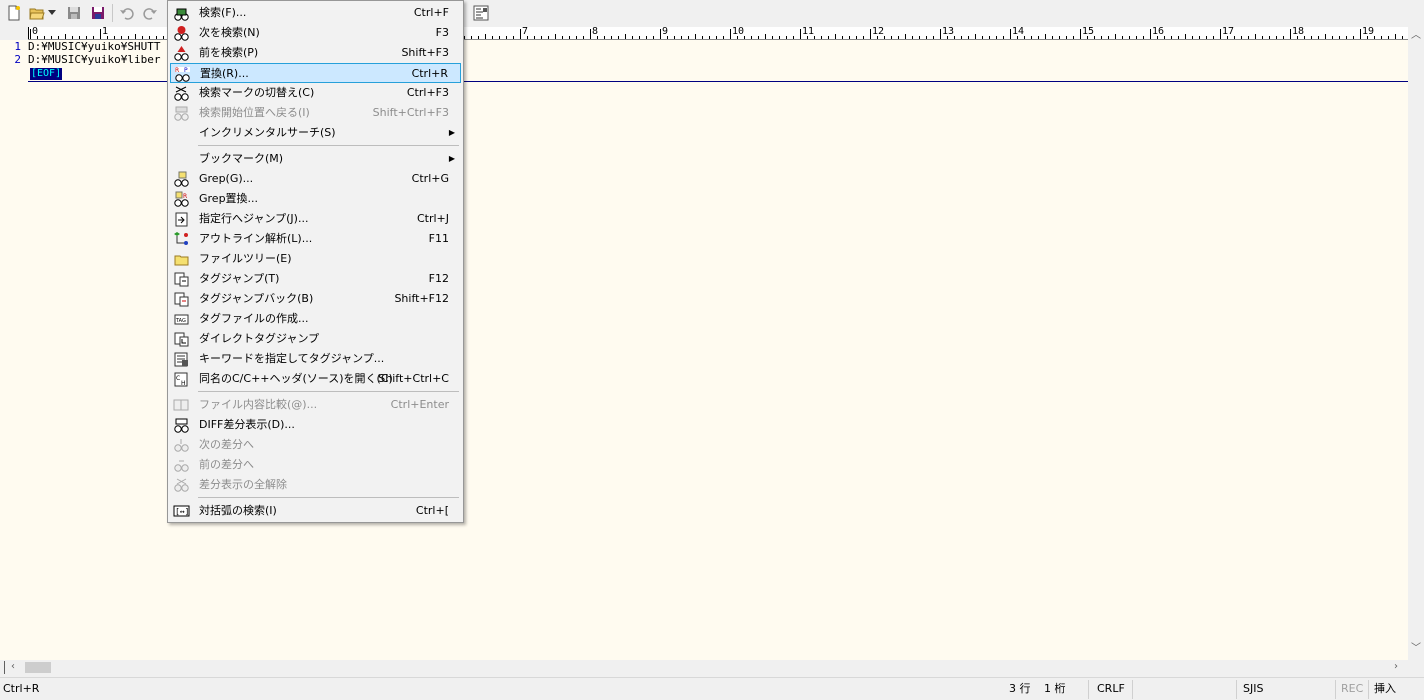  What do you see at coordinates (1253, 689) in the screenshot?
I see `status-encoding: SJIS` at bounding box center [1253, 689].